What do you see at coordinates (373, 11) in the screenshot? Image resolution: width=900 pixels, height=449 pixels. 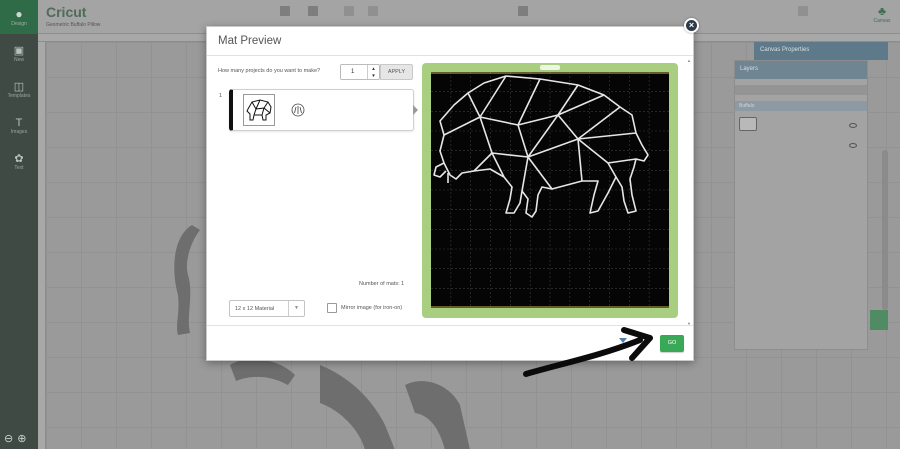 I see `redo-icon` at bounding box center [373, 11].